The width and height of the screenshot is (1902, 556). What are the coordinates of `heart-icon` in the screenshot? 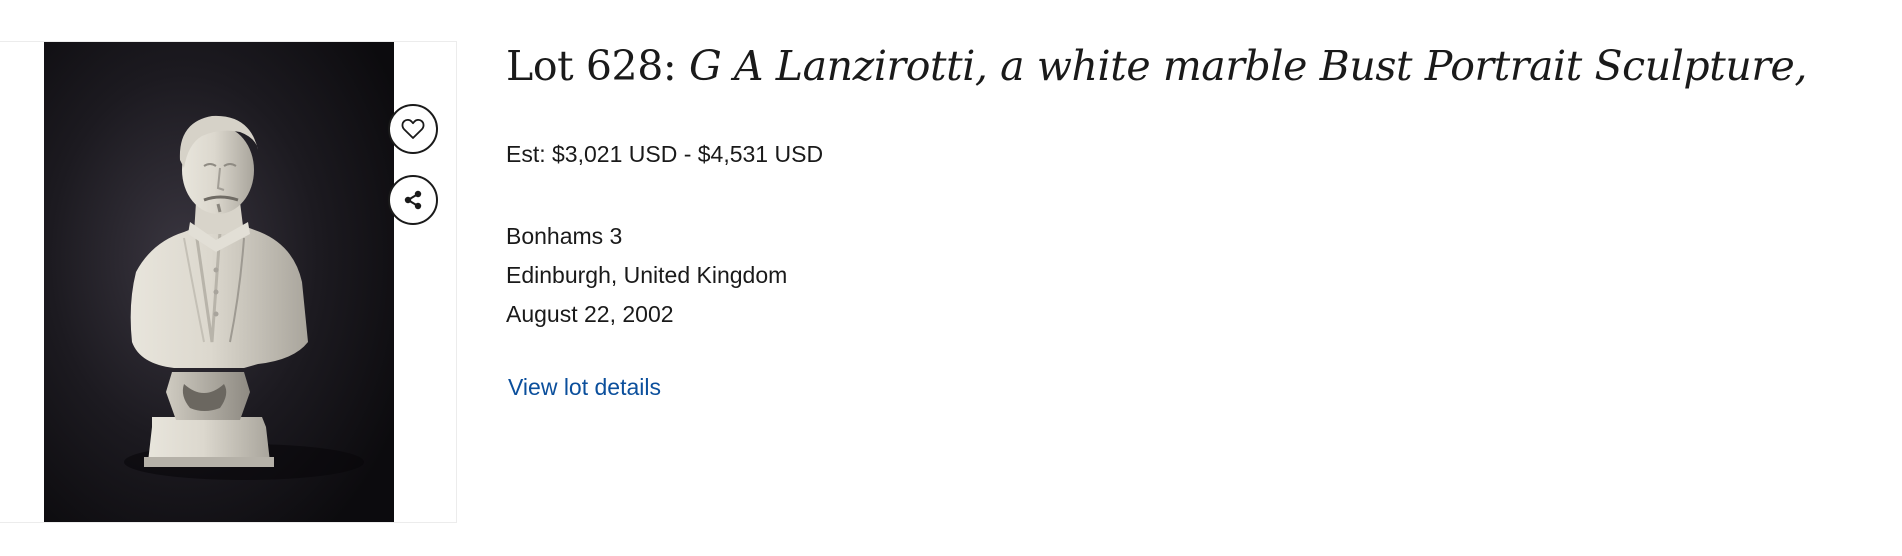 It's located at (413, 129).